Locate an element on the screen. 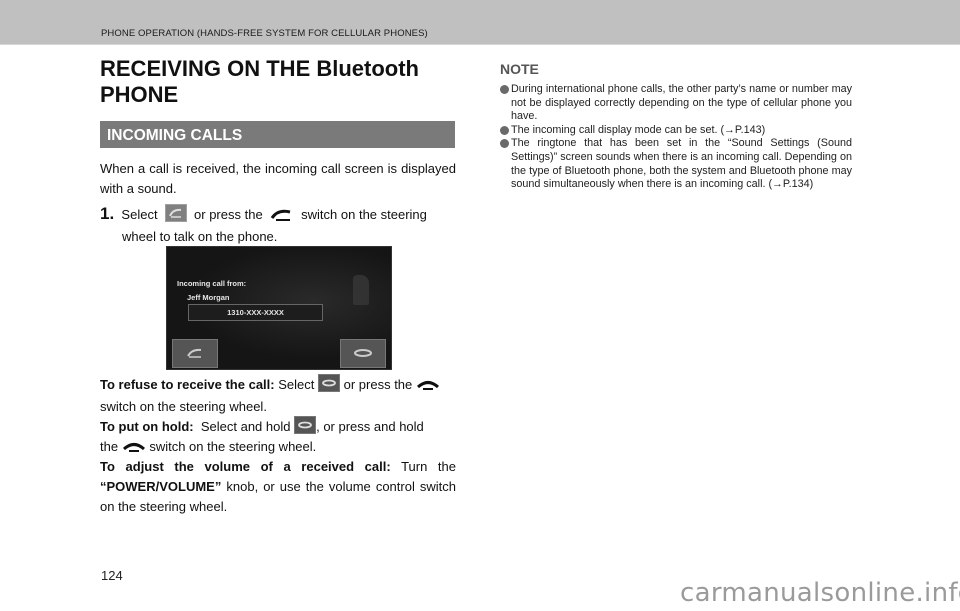  hold-text1: Select and hold is located at coordinates (245, 426).